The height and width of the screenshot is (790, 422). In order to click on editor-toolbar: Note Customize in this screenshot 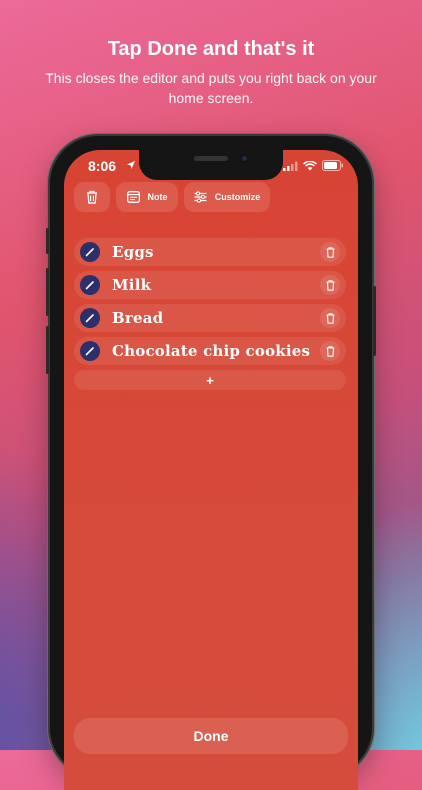, I will do `click(172, 197)`.